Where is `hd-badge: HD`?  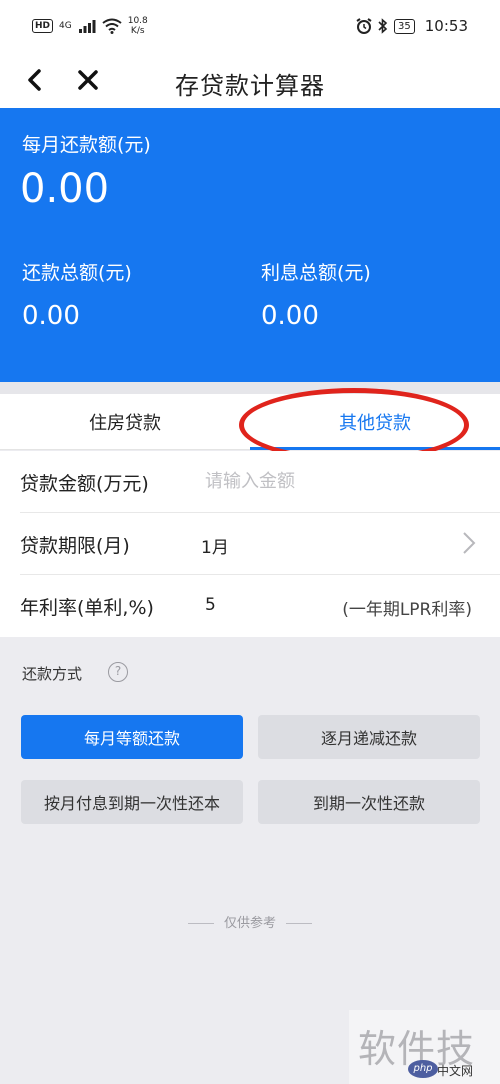
hd-badge: HD is located at coordinates (43, 26).